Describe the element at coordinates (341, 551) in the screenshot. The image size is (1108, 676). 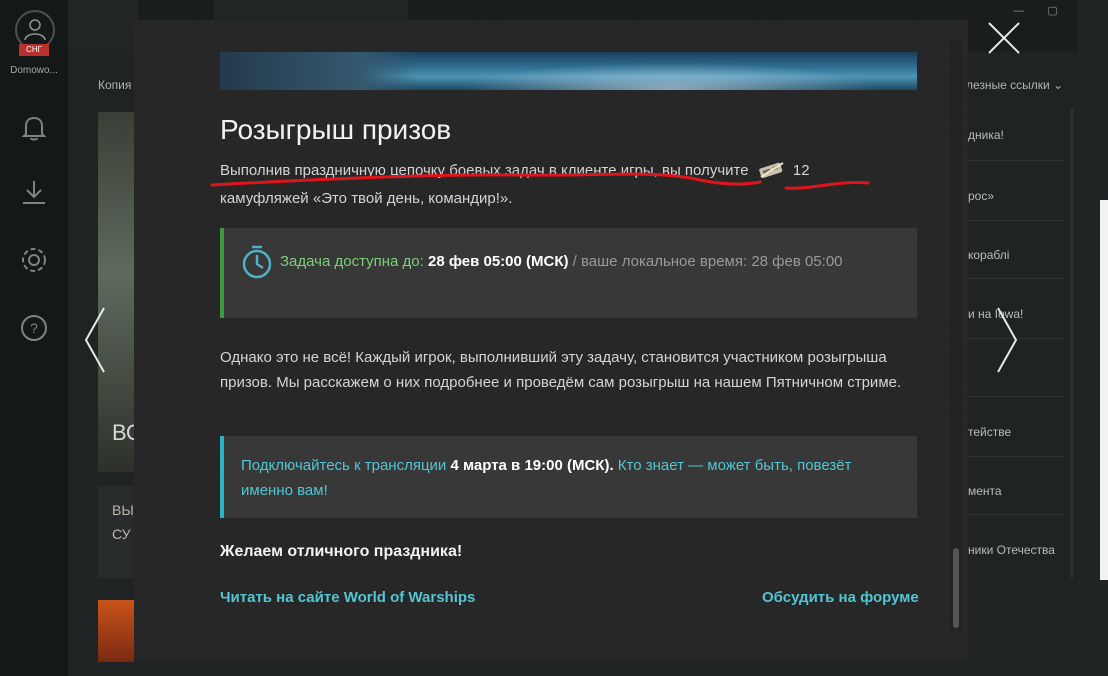
I see `wish-text: Желаем отличного праздника!` at that location.